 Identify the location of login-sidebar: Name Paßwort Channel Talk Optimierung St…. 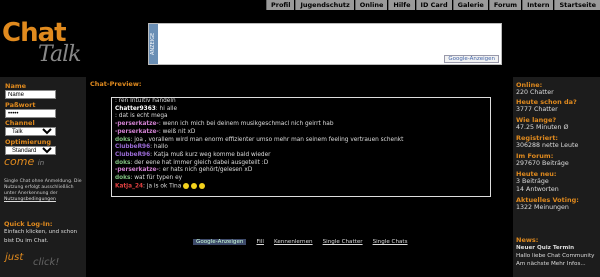
(43, 177).